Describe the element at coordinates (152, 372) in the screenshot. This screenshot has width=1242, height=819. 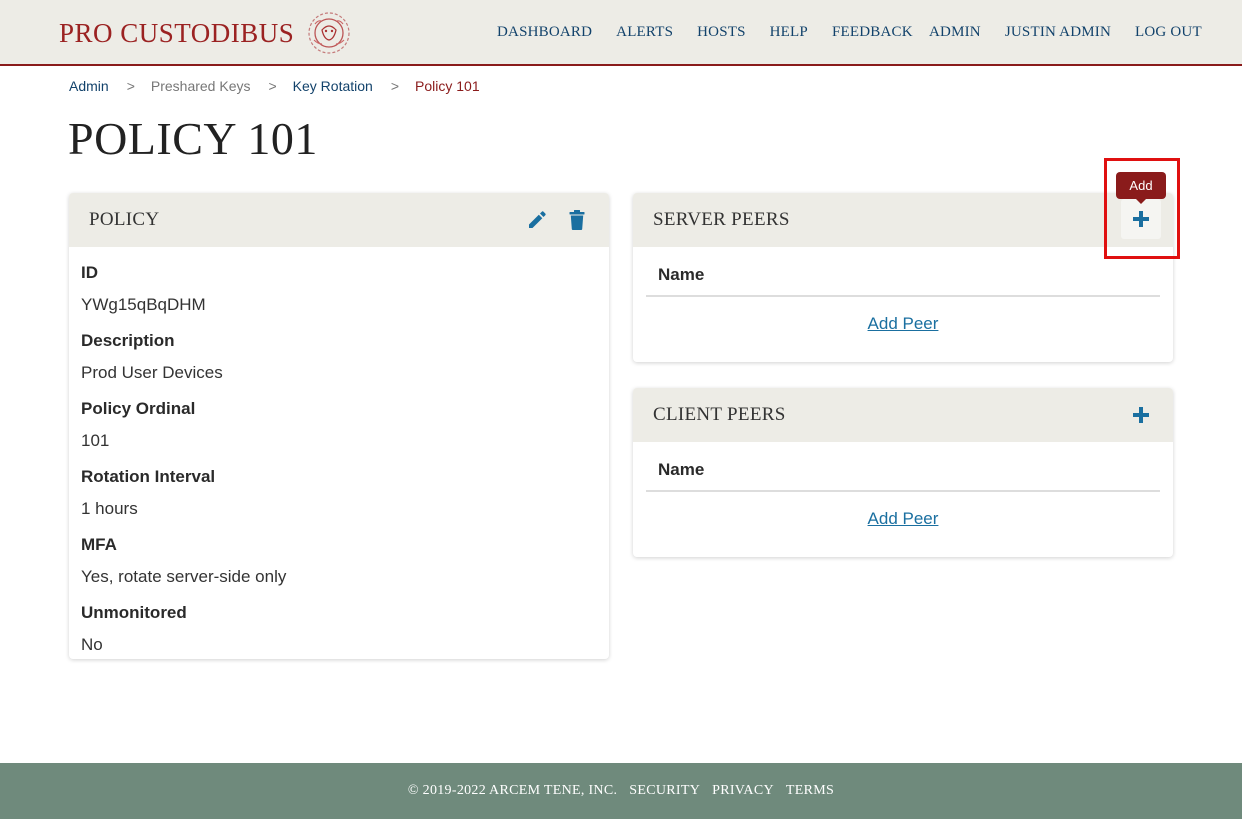
I see `field-value-description: Prod User Devices` at that location.